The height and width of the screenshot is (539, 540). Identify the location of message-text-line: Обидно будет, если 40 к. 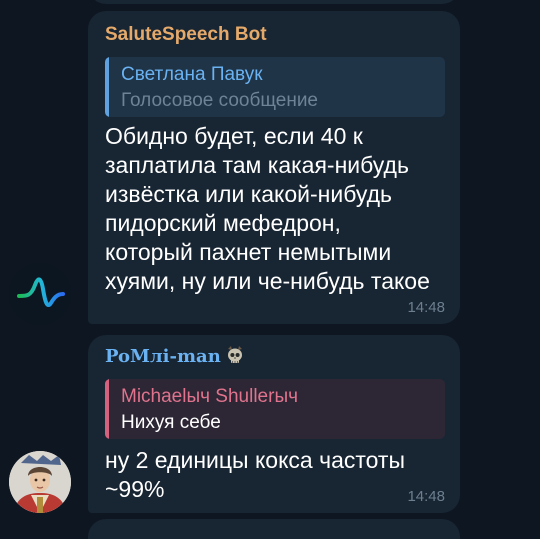
(234, 136).